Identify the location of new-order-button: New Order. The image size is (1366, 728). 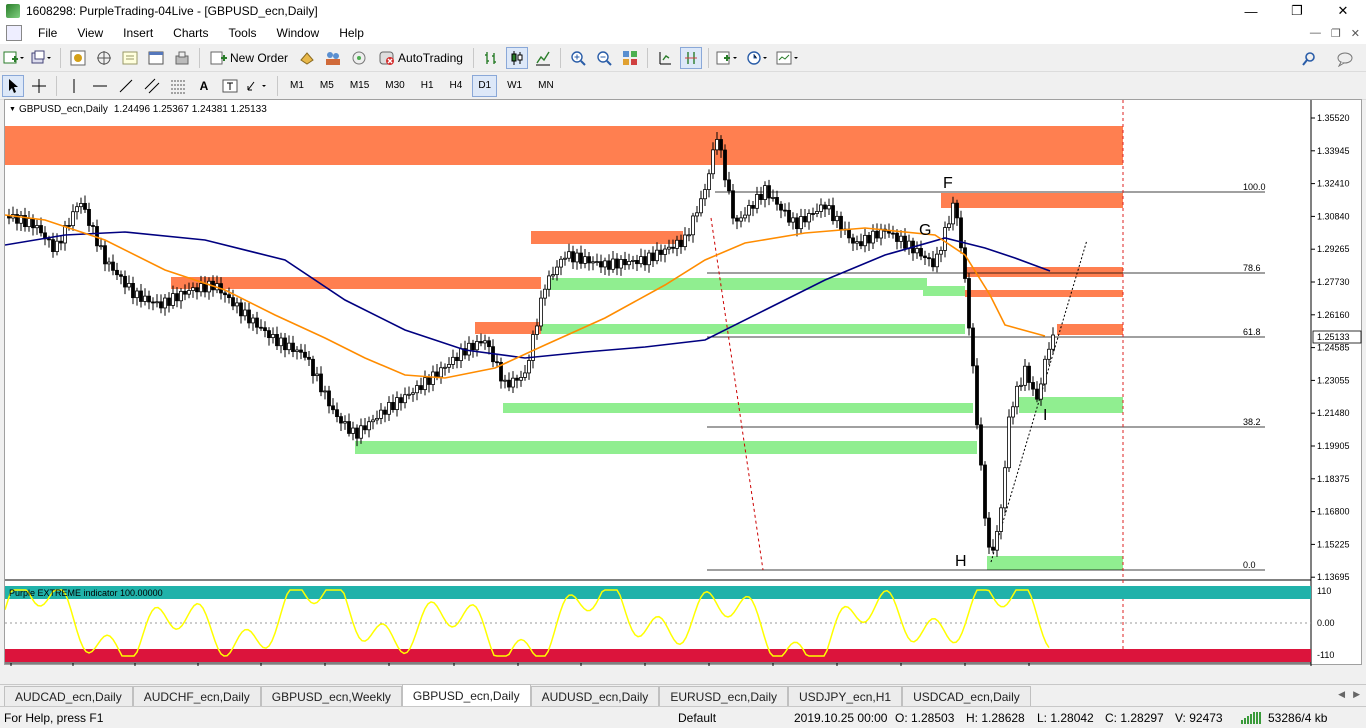
(249, 58).